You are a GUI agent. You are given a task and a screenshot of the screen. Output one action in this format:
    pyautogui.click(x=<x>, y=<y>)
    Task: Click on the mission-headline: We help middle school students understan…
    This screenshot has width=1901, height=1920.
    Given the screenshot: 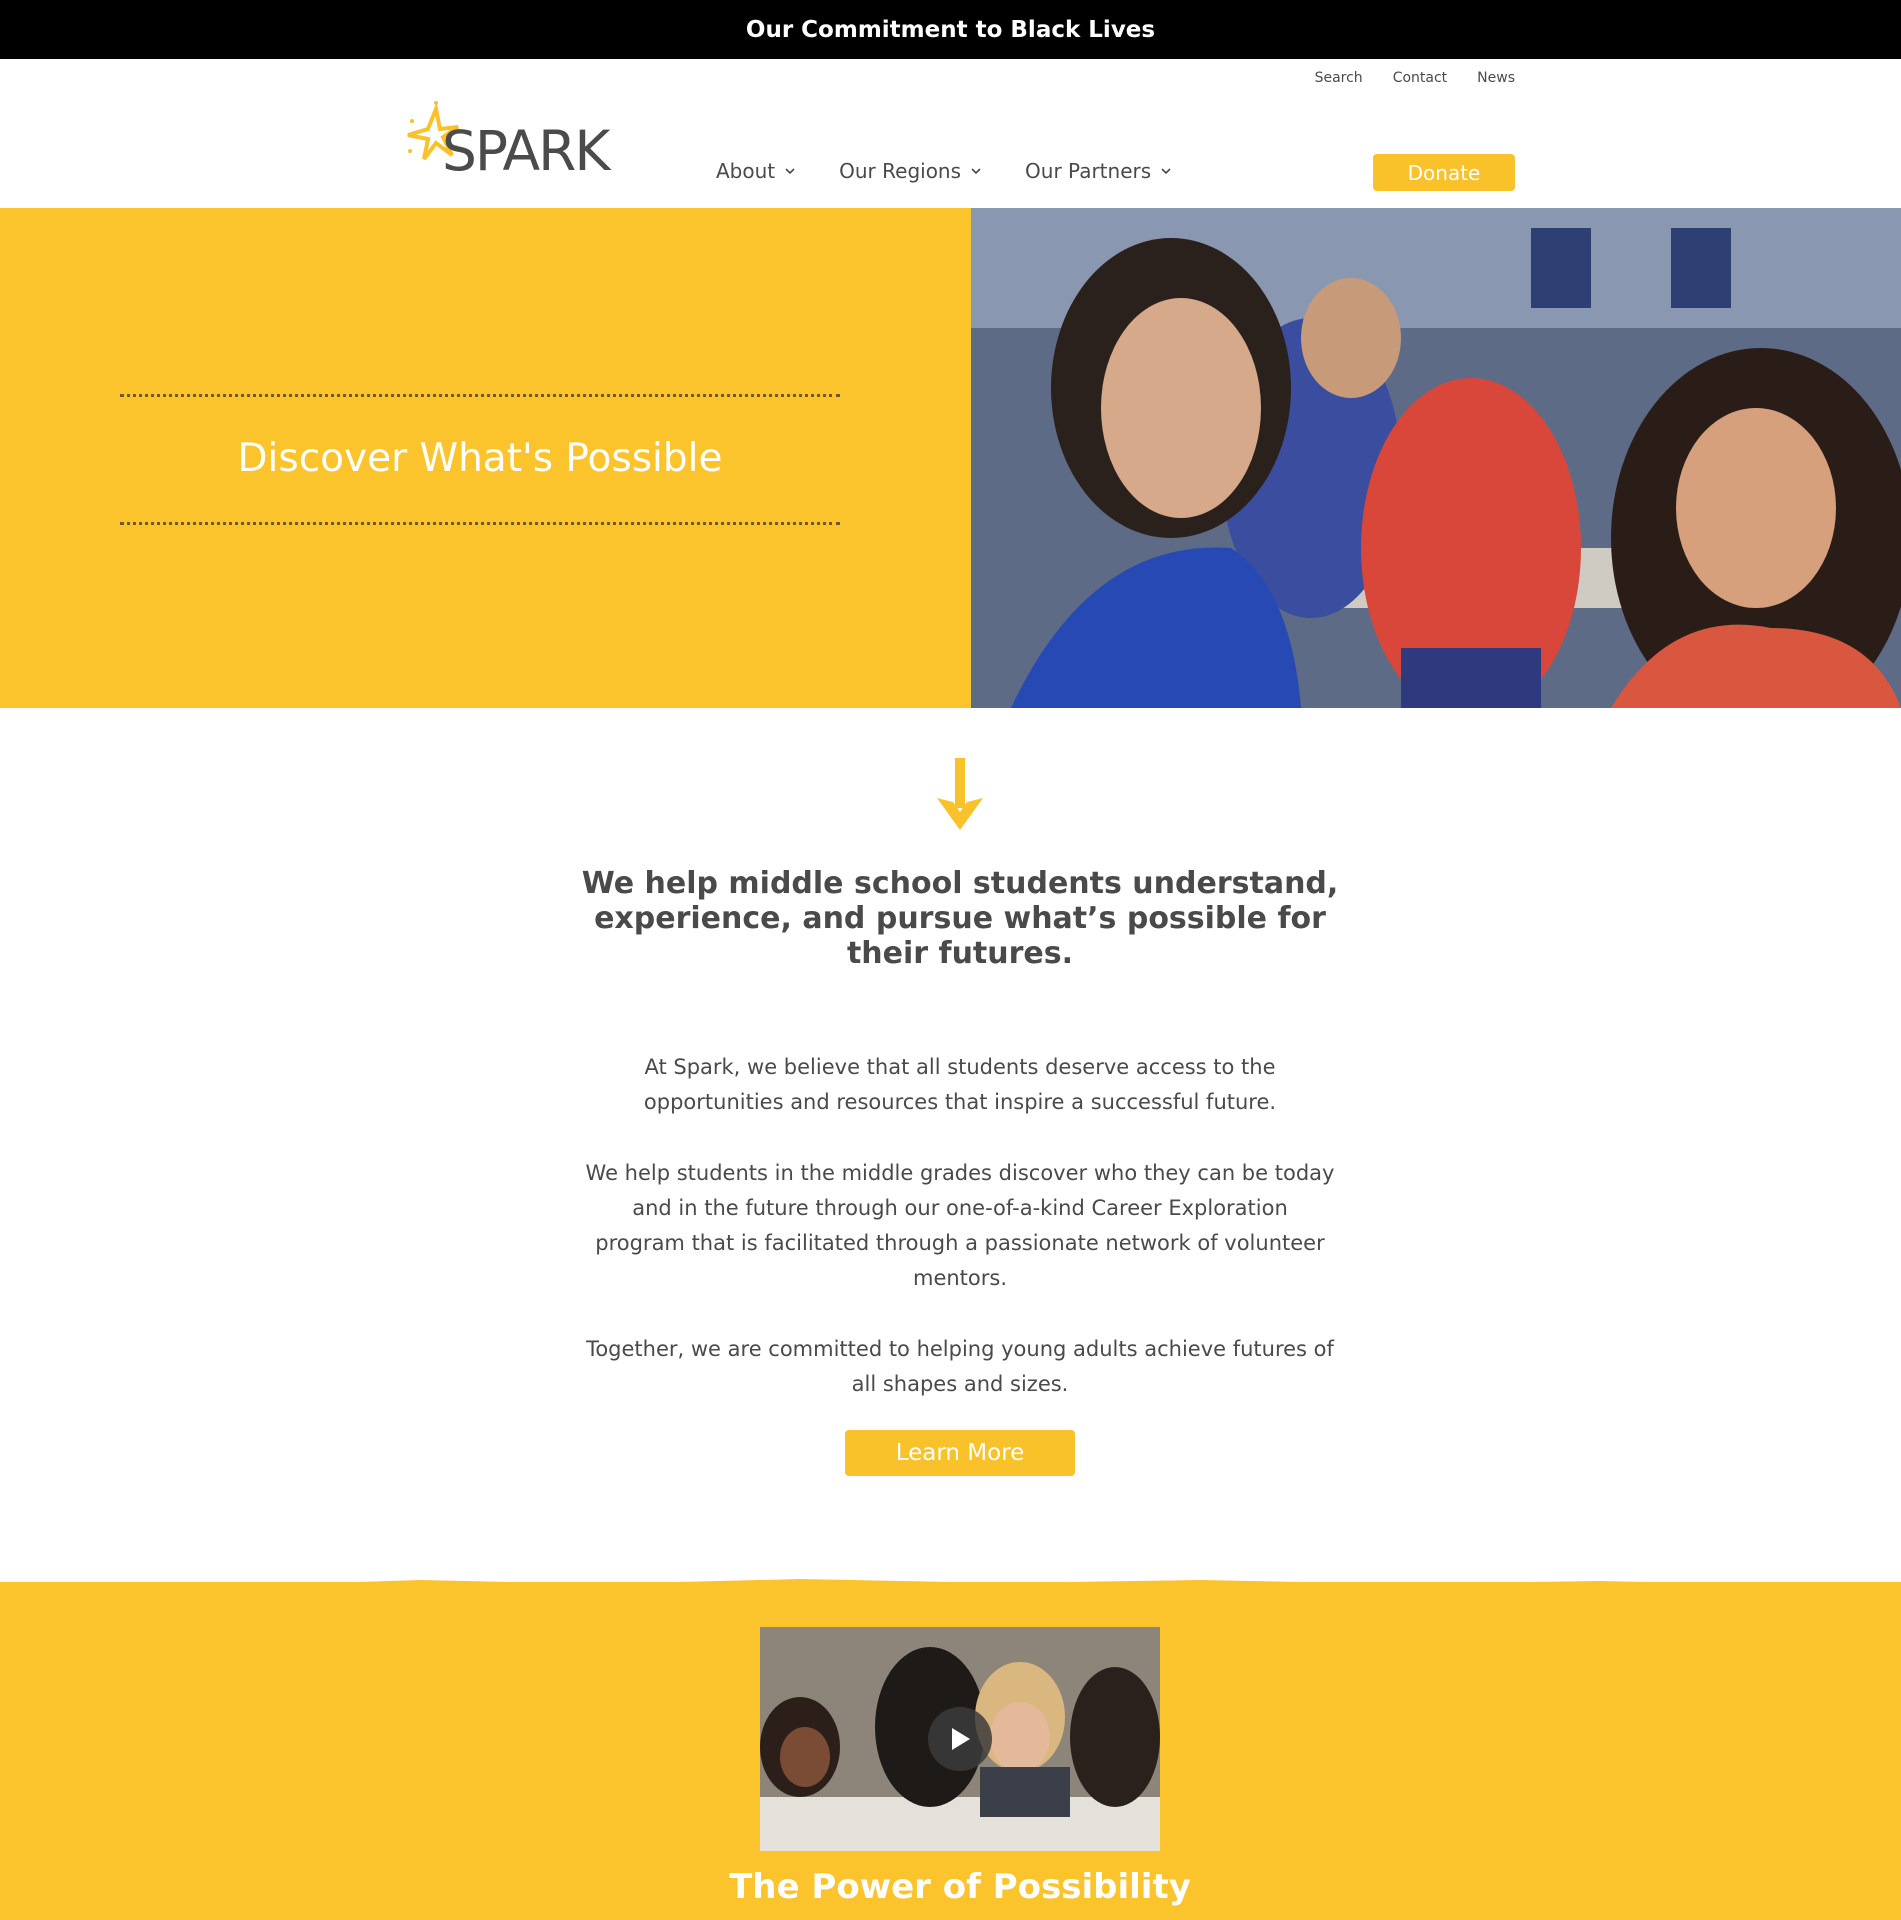 What is the action you would take?
    pyautogui.click(x=960, y=918)
    